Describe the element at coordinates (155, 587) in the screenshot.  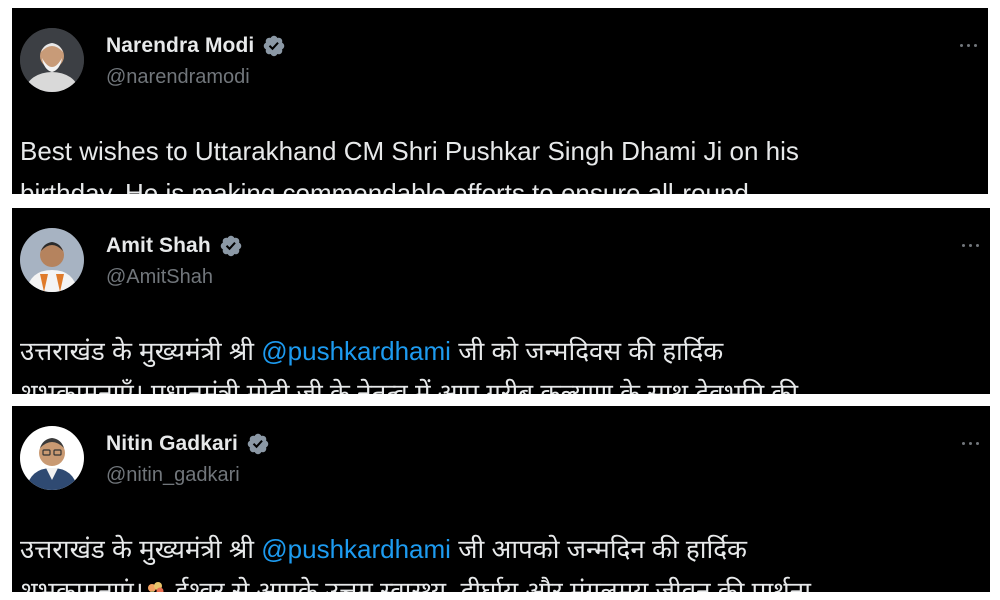
I see `bouquet-emoji-icon` at that location.